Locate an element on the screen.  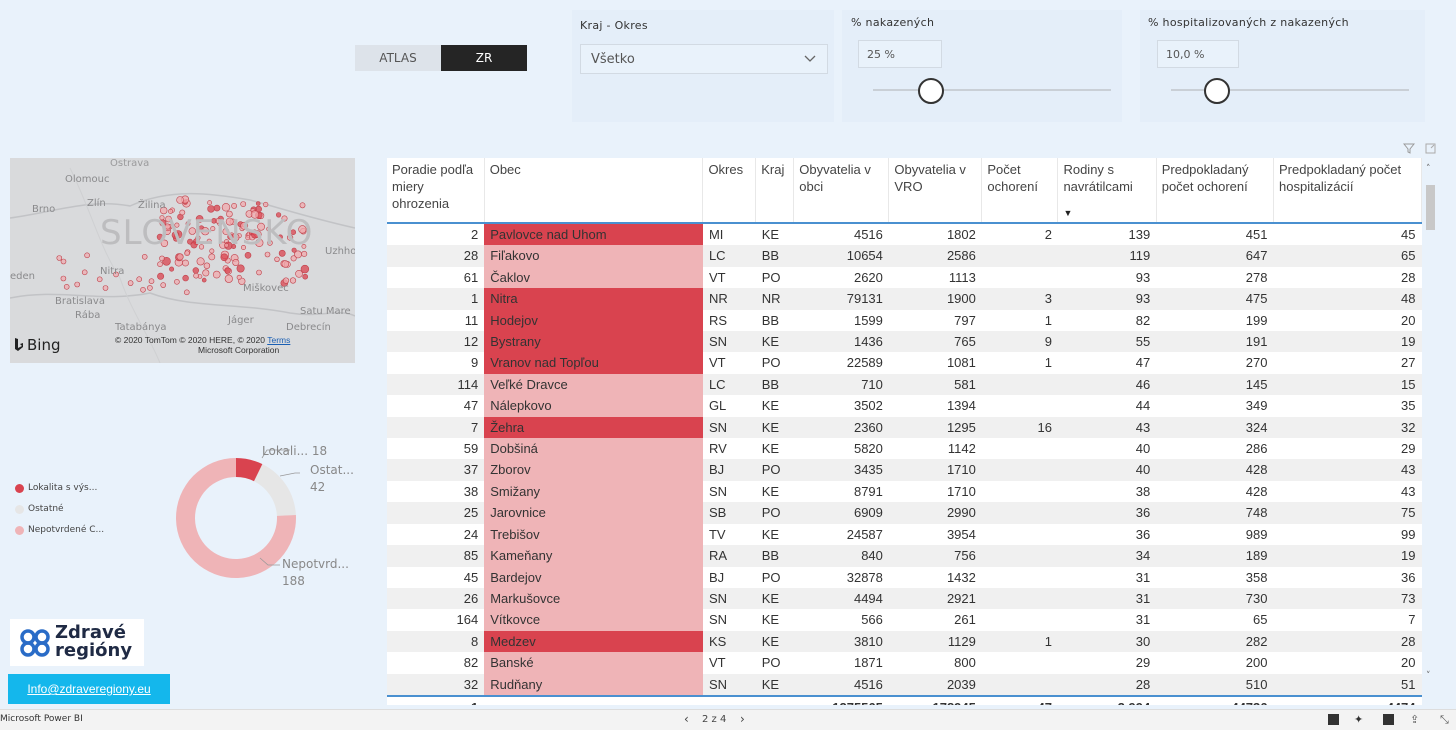
legend-item: Ostatné is located at coordinates (59, 509).